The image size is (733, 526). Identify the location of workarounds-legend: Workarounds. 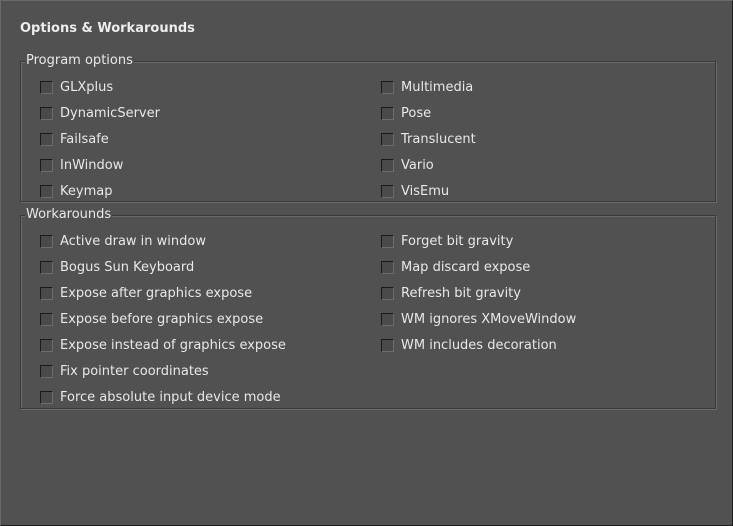
(69, 215).